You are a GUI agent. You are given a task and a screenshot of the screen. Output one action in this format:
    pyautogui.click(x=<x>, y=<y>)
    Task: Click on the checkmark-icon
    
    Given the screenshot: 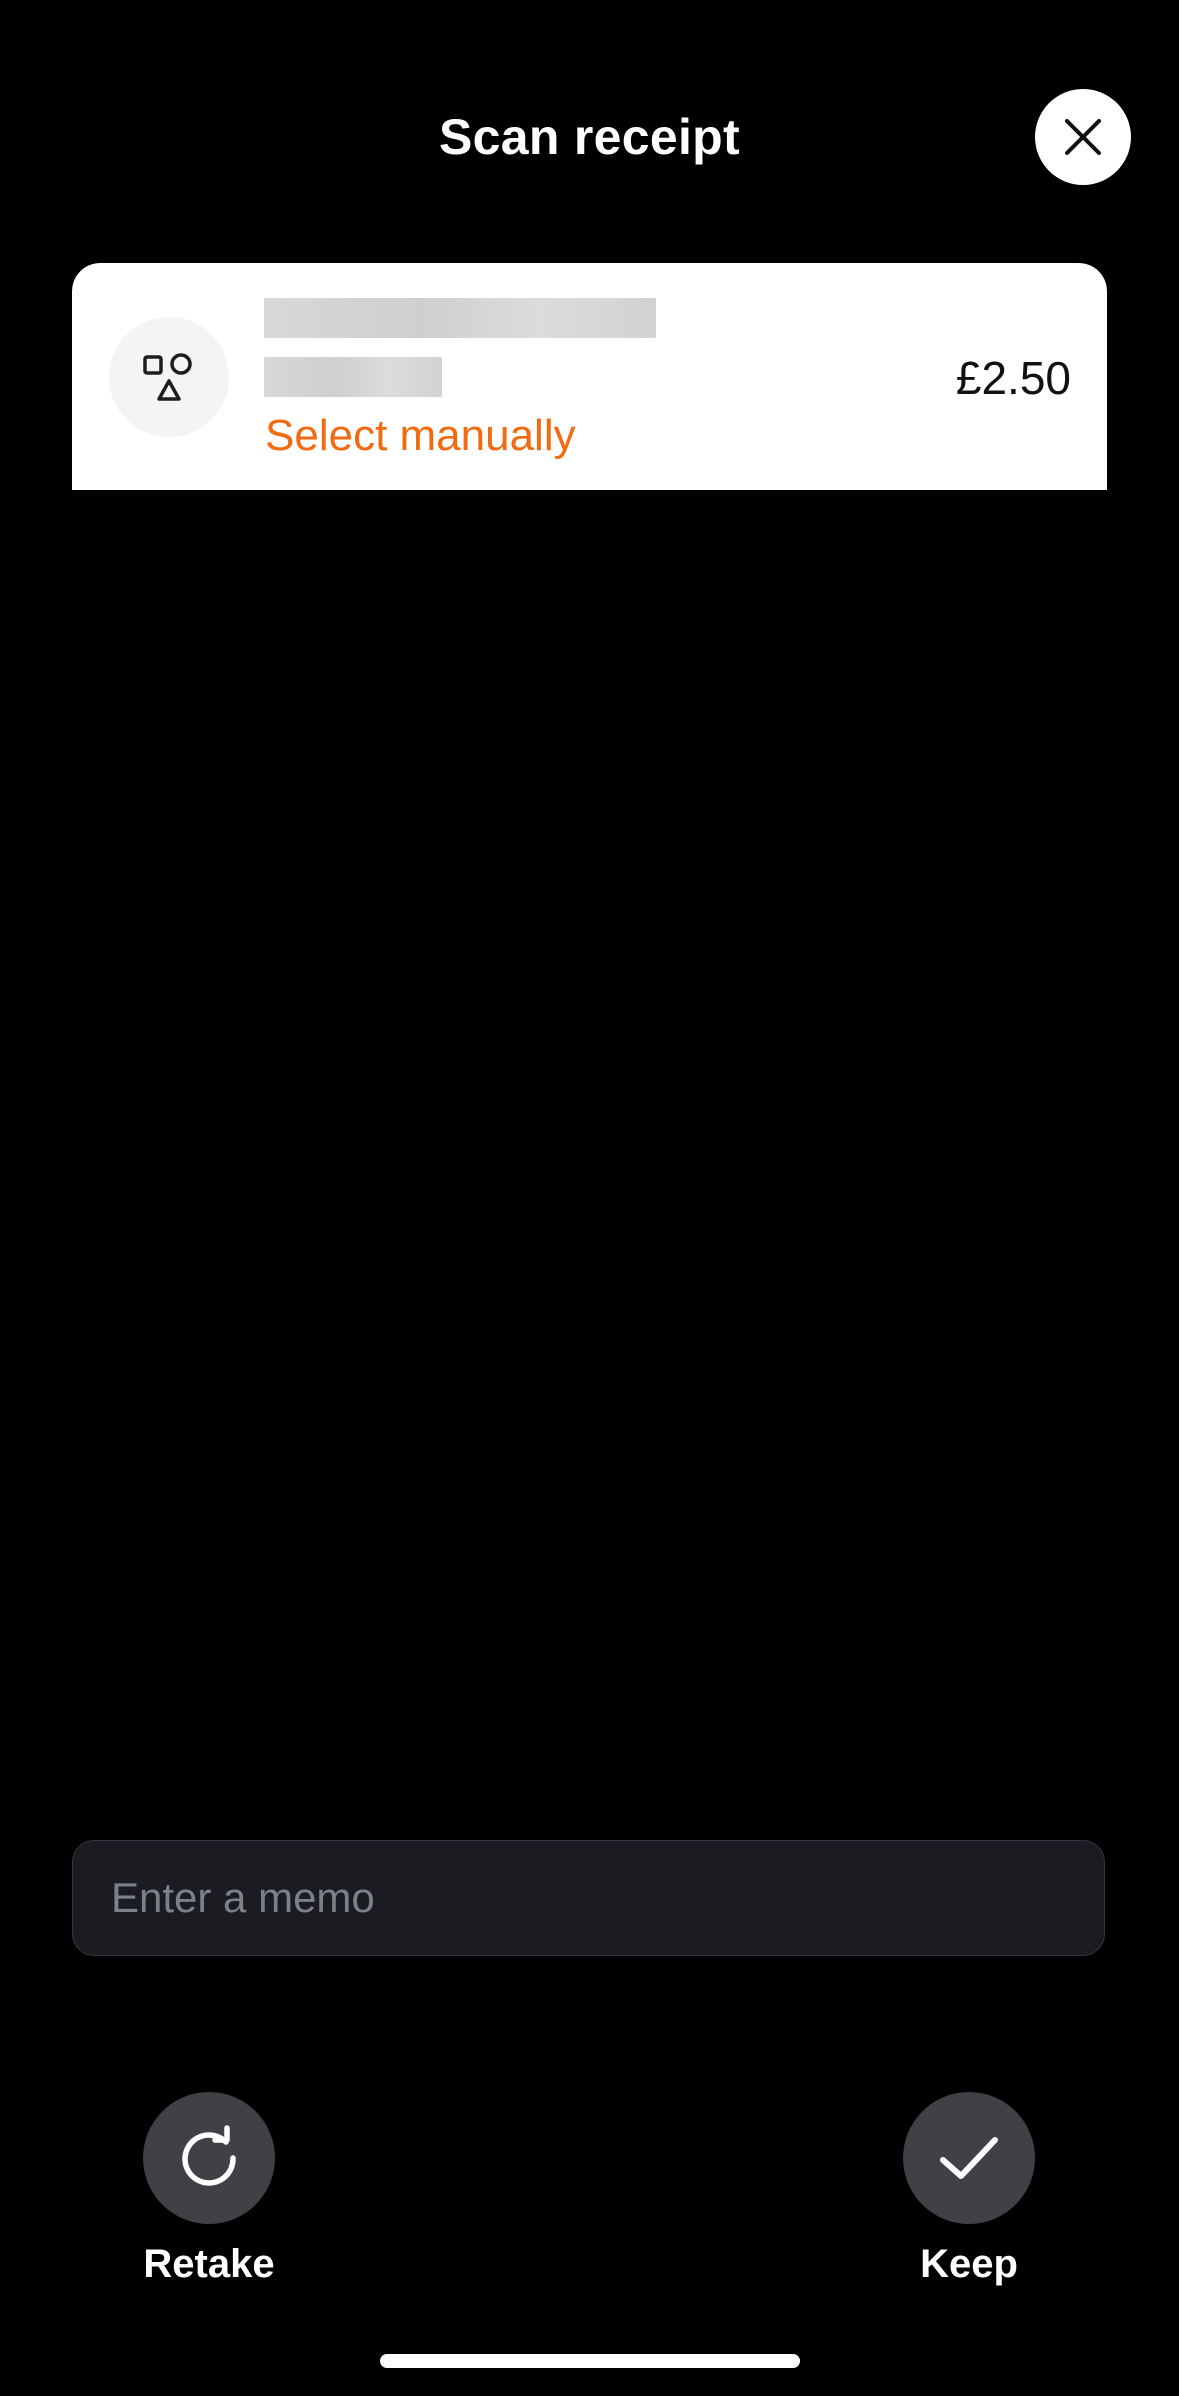 What is the action you would take?
    pyautogui.click(x=969, y=2158)
    